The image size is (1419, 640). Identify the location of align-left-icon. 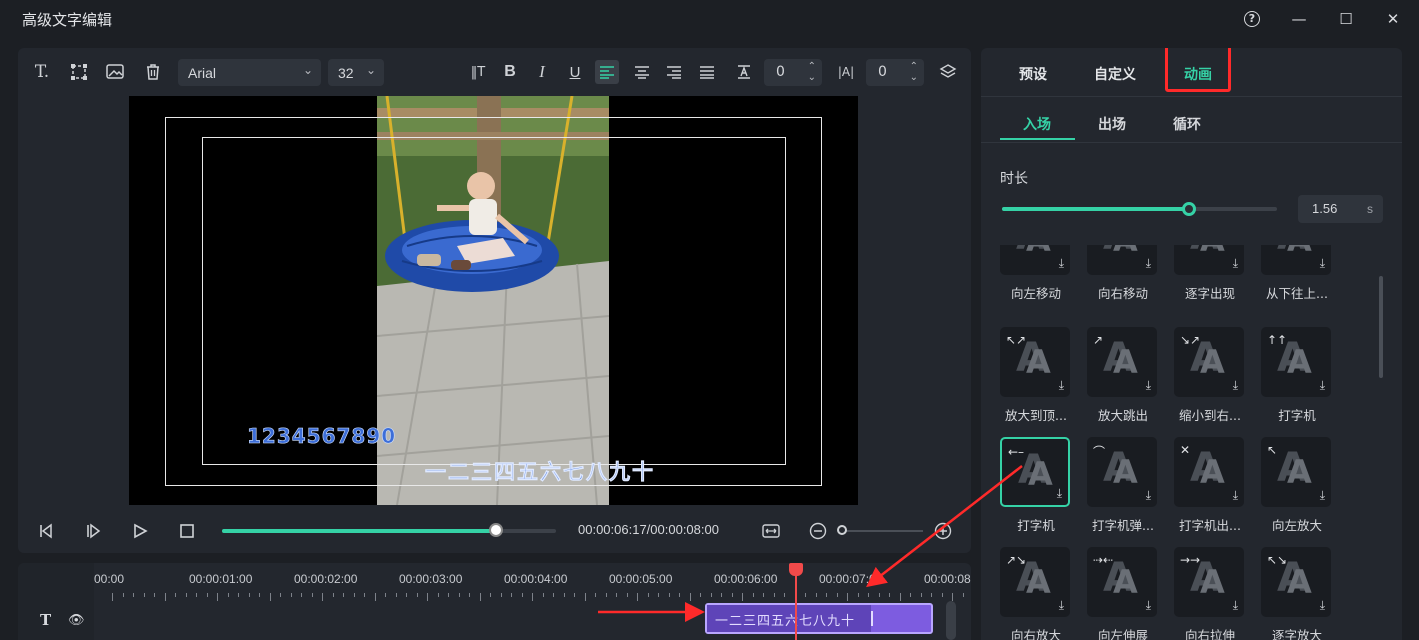
(607, 72).